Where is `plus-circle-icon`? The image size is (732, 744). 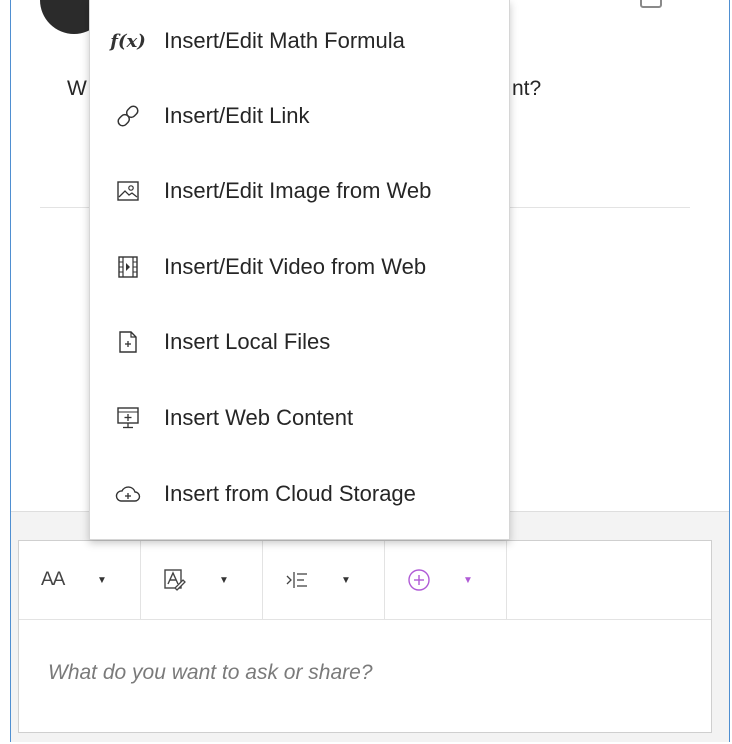
plus-circle-icon is located at coordinates (427, 580).